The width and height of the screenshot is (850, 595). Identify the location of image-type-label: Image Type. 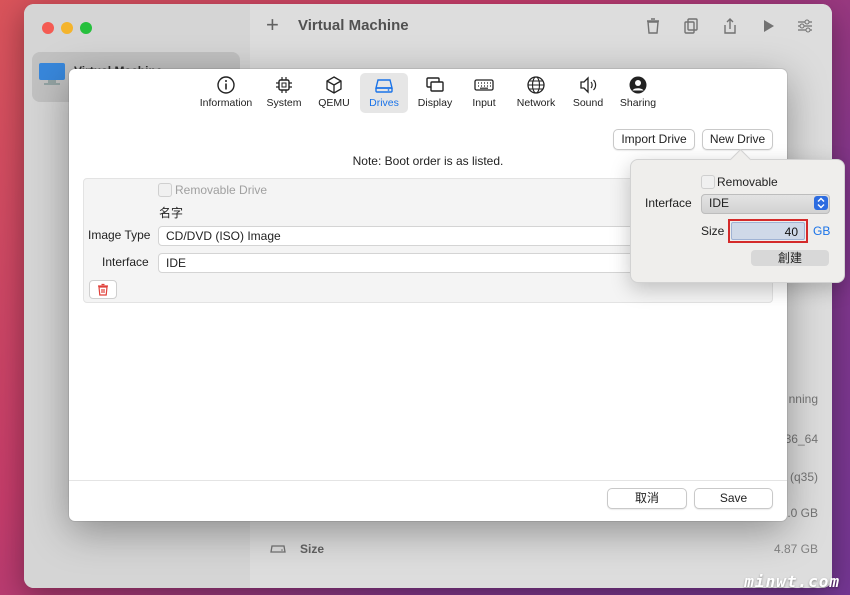
(119, 235).